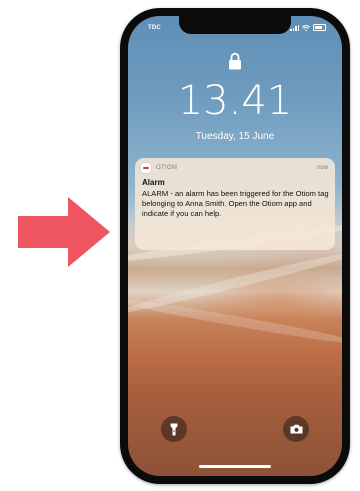 The image size is (360, 491). What do you see at coordinates (167, 168) in the screenshot?
I see `notification-app-name: OTIOM` at bounding box center [167, 168].